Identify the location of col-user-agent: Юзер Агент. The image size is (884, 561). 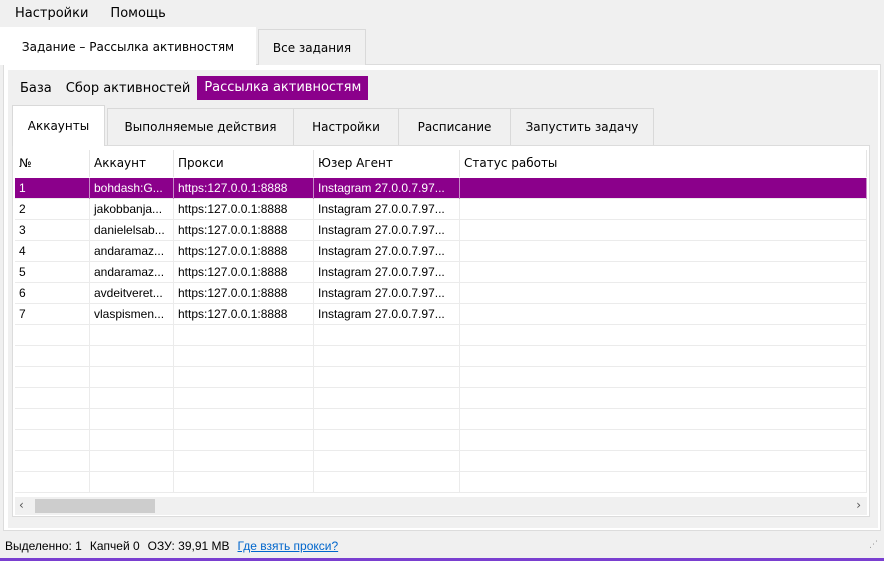
(387, 163).